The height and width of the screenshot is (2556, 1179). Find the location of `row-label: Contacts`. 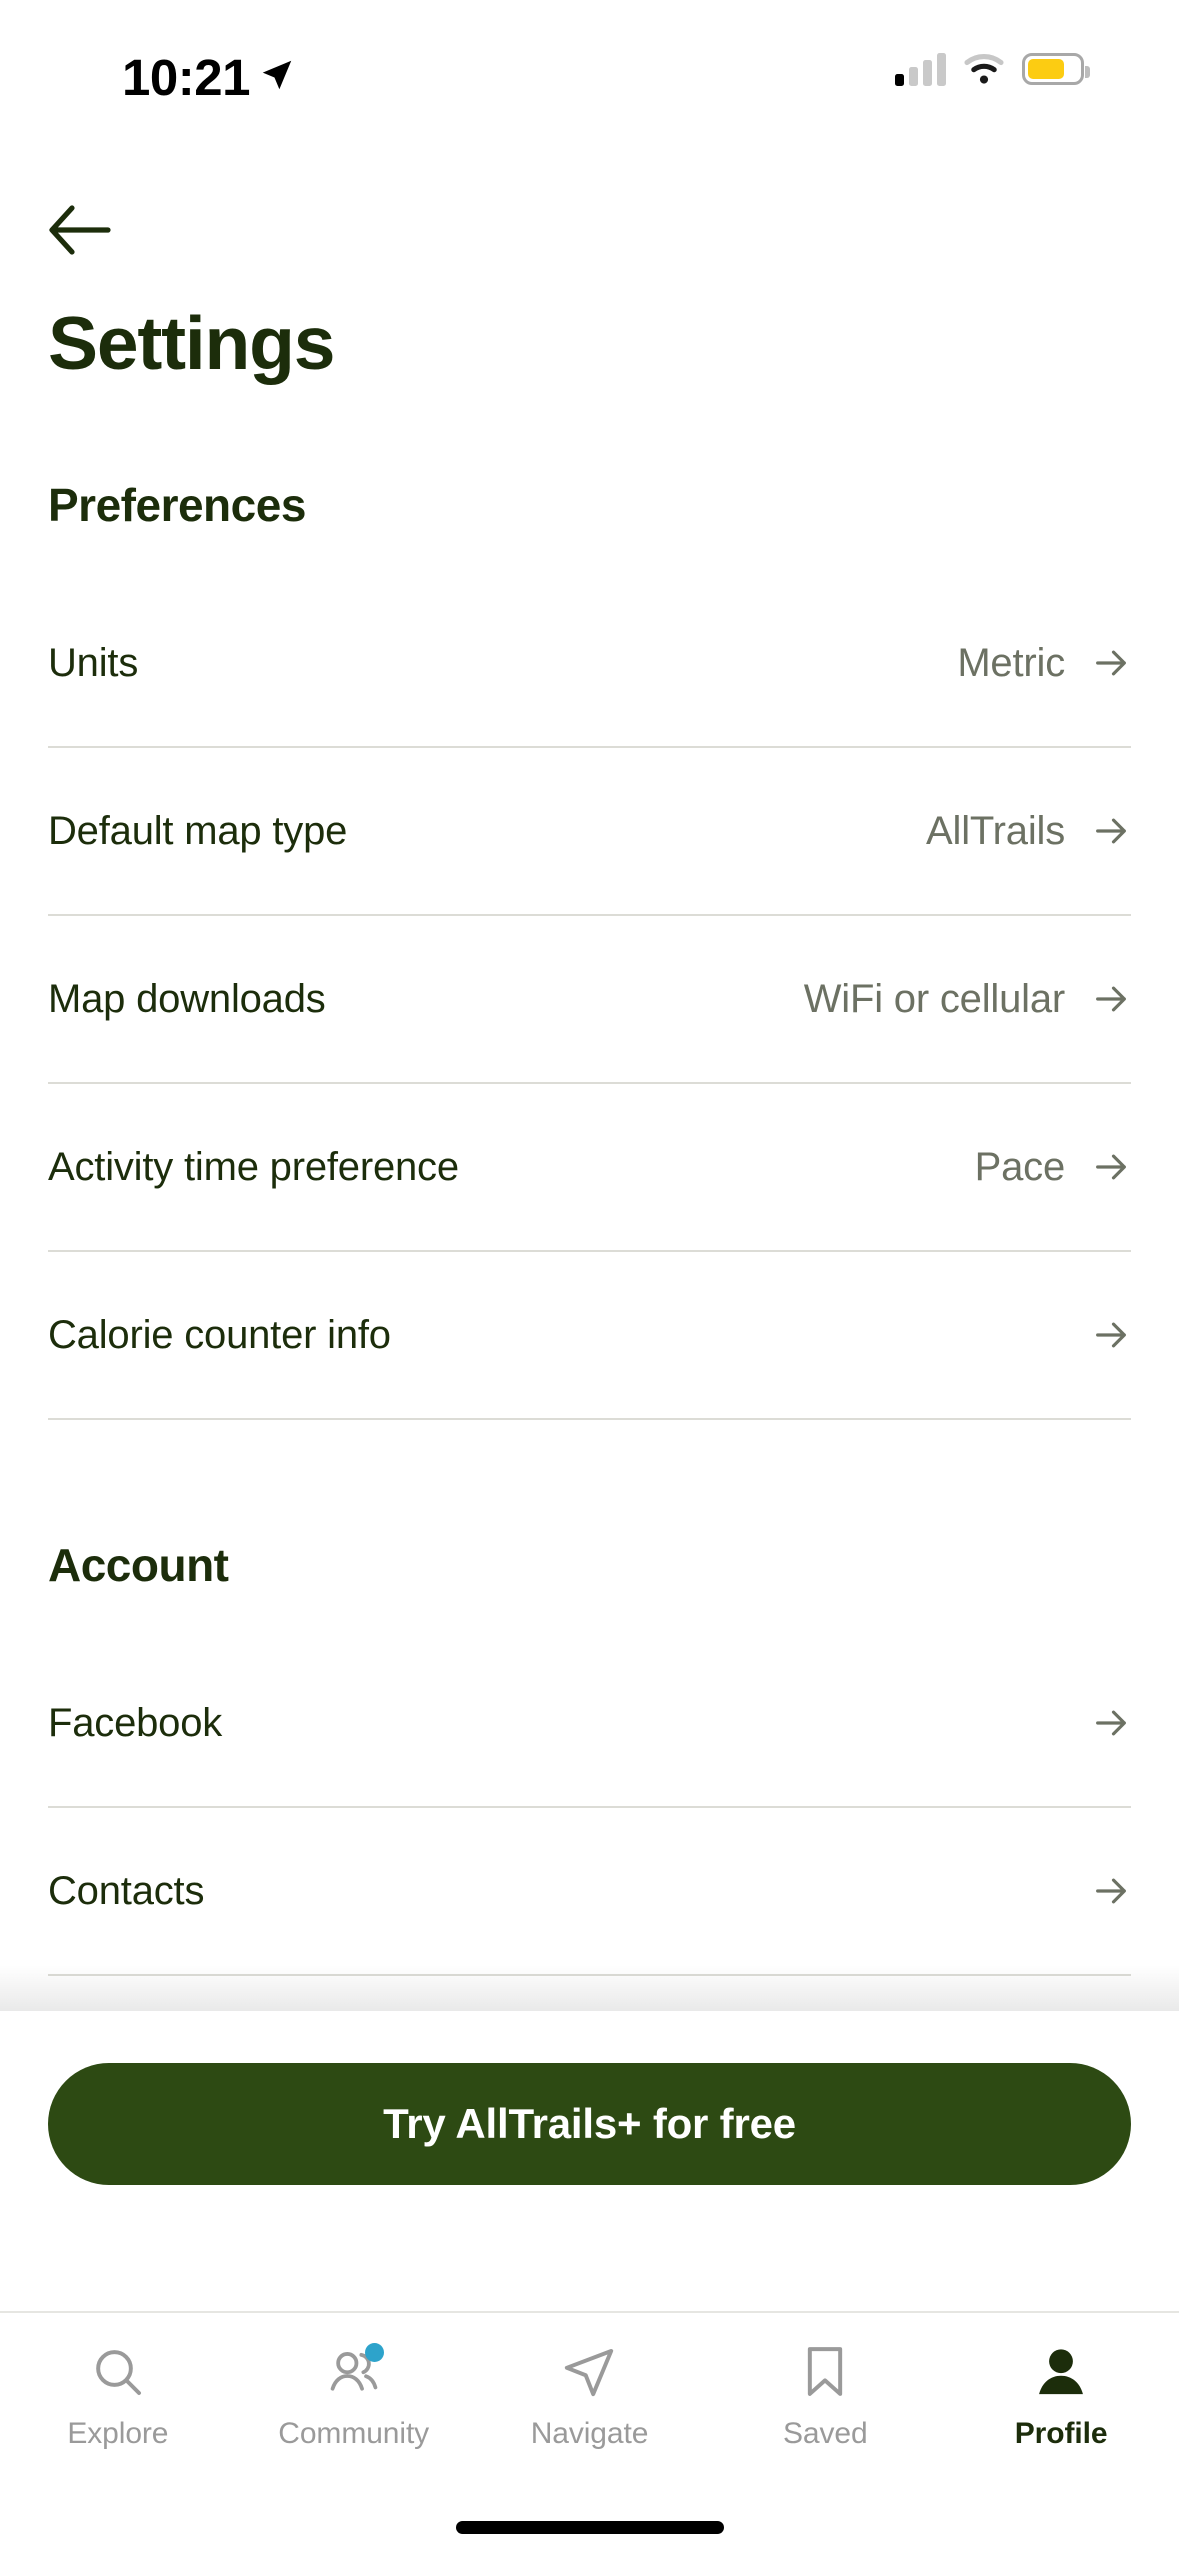

row-label: Contacts is located at coordinates (126, 1890).